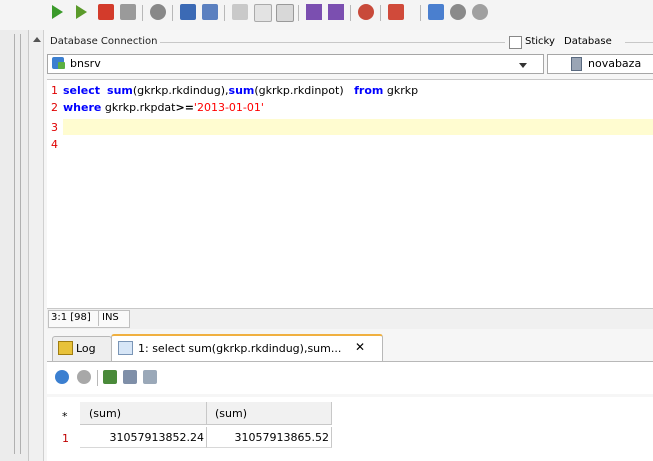  I want to click on sticky-label: Sticky, so click(540, 41).